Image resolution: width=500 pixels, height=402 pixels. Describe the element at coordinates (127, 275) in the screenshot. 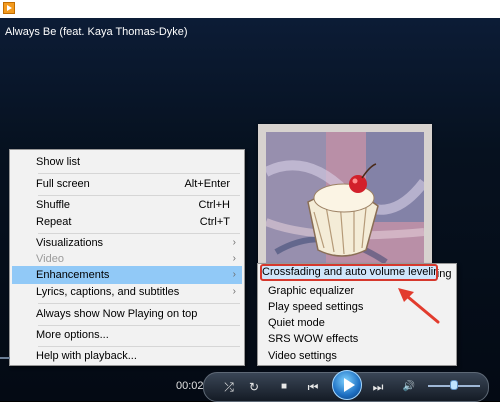

I see `menu-item-enhancements: Enhancements ›` at that location.